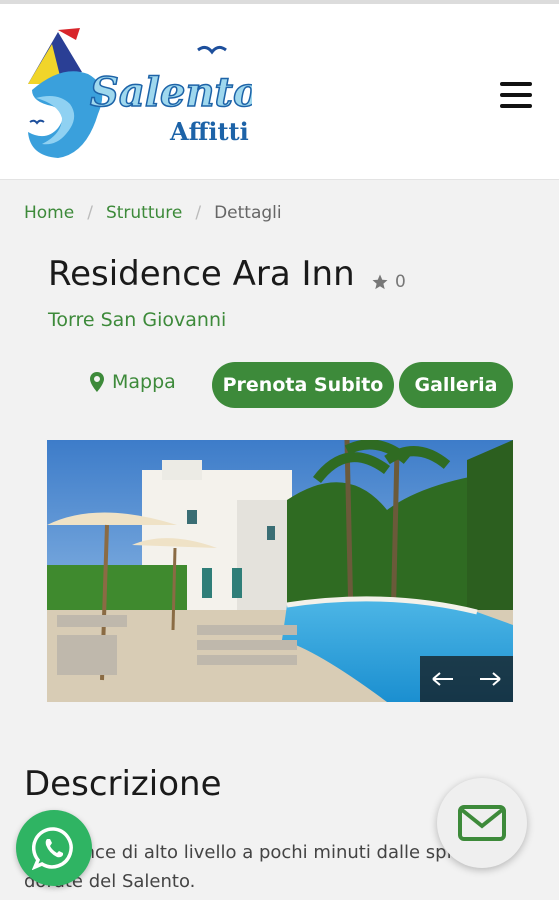  Describe the element at coordinates (303, 385) in the screenshot. I see `book-now-button: Prenota Subito` at that location.